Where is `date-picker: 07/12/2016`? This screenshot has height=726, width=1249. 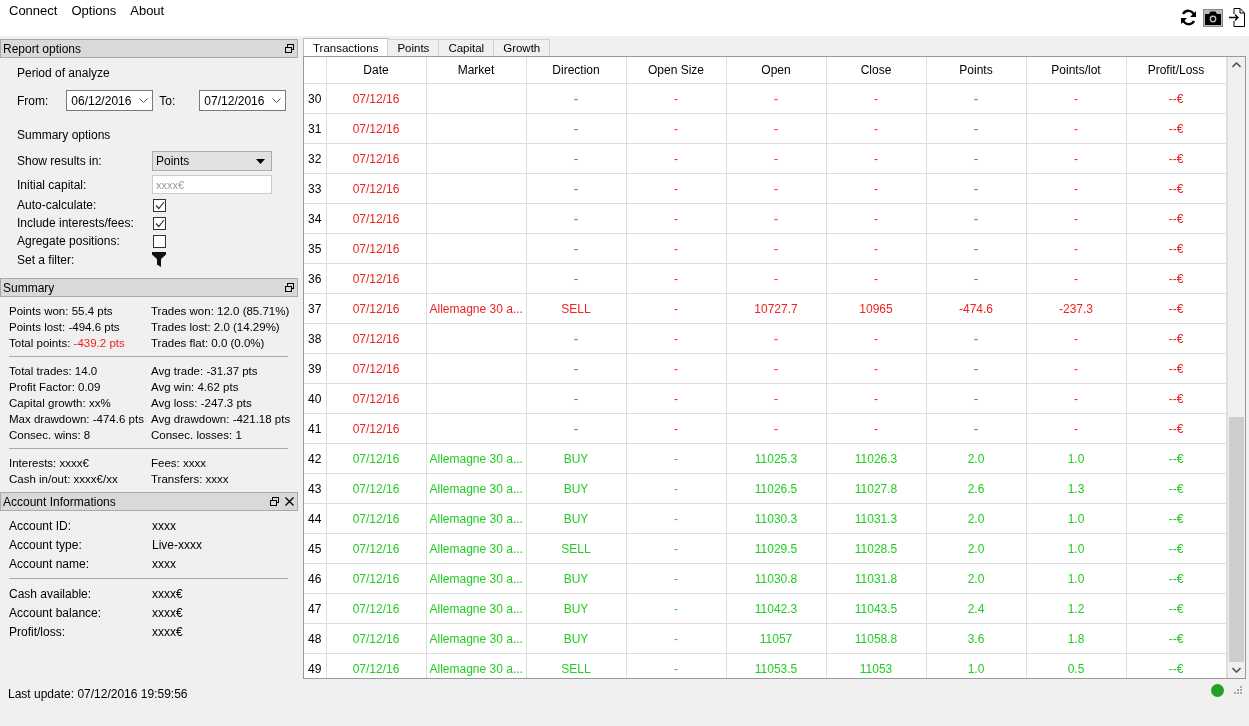
date-picker: 07/12/2016 is located at coordinates (243, 100).